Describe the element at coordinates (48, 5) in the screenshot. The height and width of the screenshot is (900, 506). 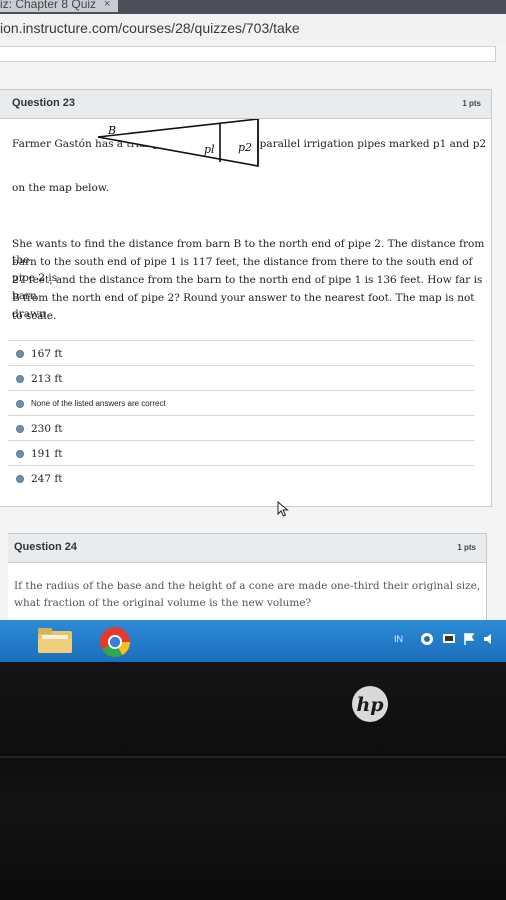
I see `tab-title: iz: Chapter 8 Quiz` at that location.